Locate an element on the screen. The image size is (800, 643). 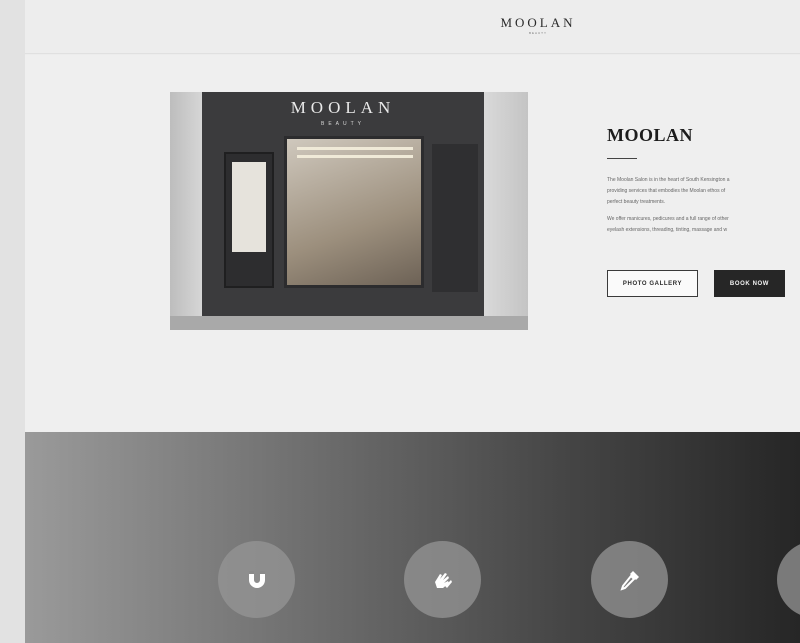
service-circle-hands is located at coordinates (442, 579).